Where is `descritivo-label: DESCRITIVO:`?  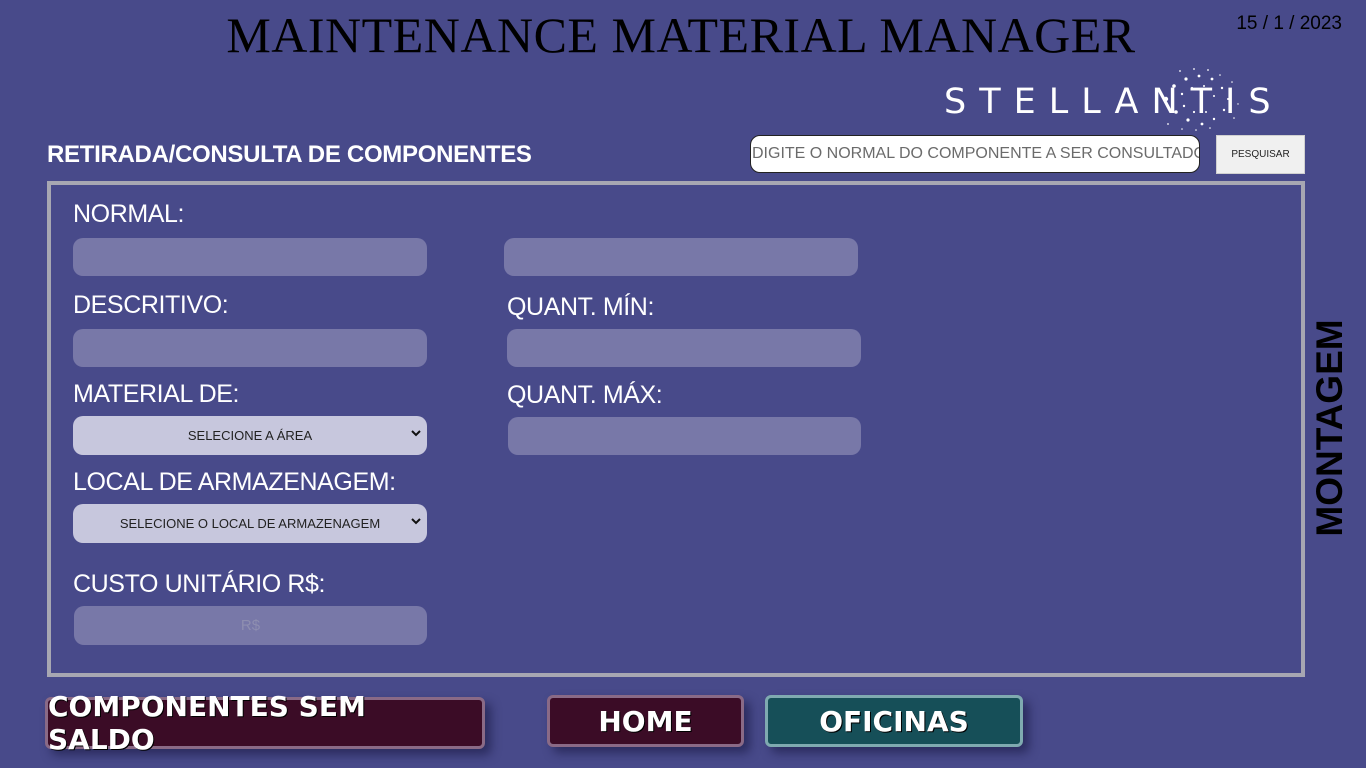 descritivo-label: DESCRITIVO: is located at coordinates (151, 305).